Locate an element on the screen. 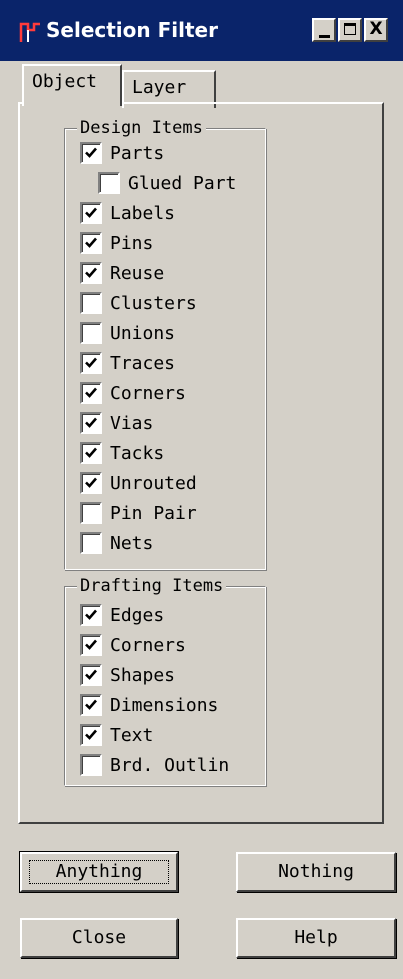  minimize-button is located at coordinates (324, 30).